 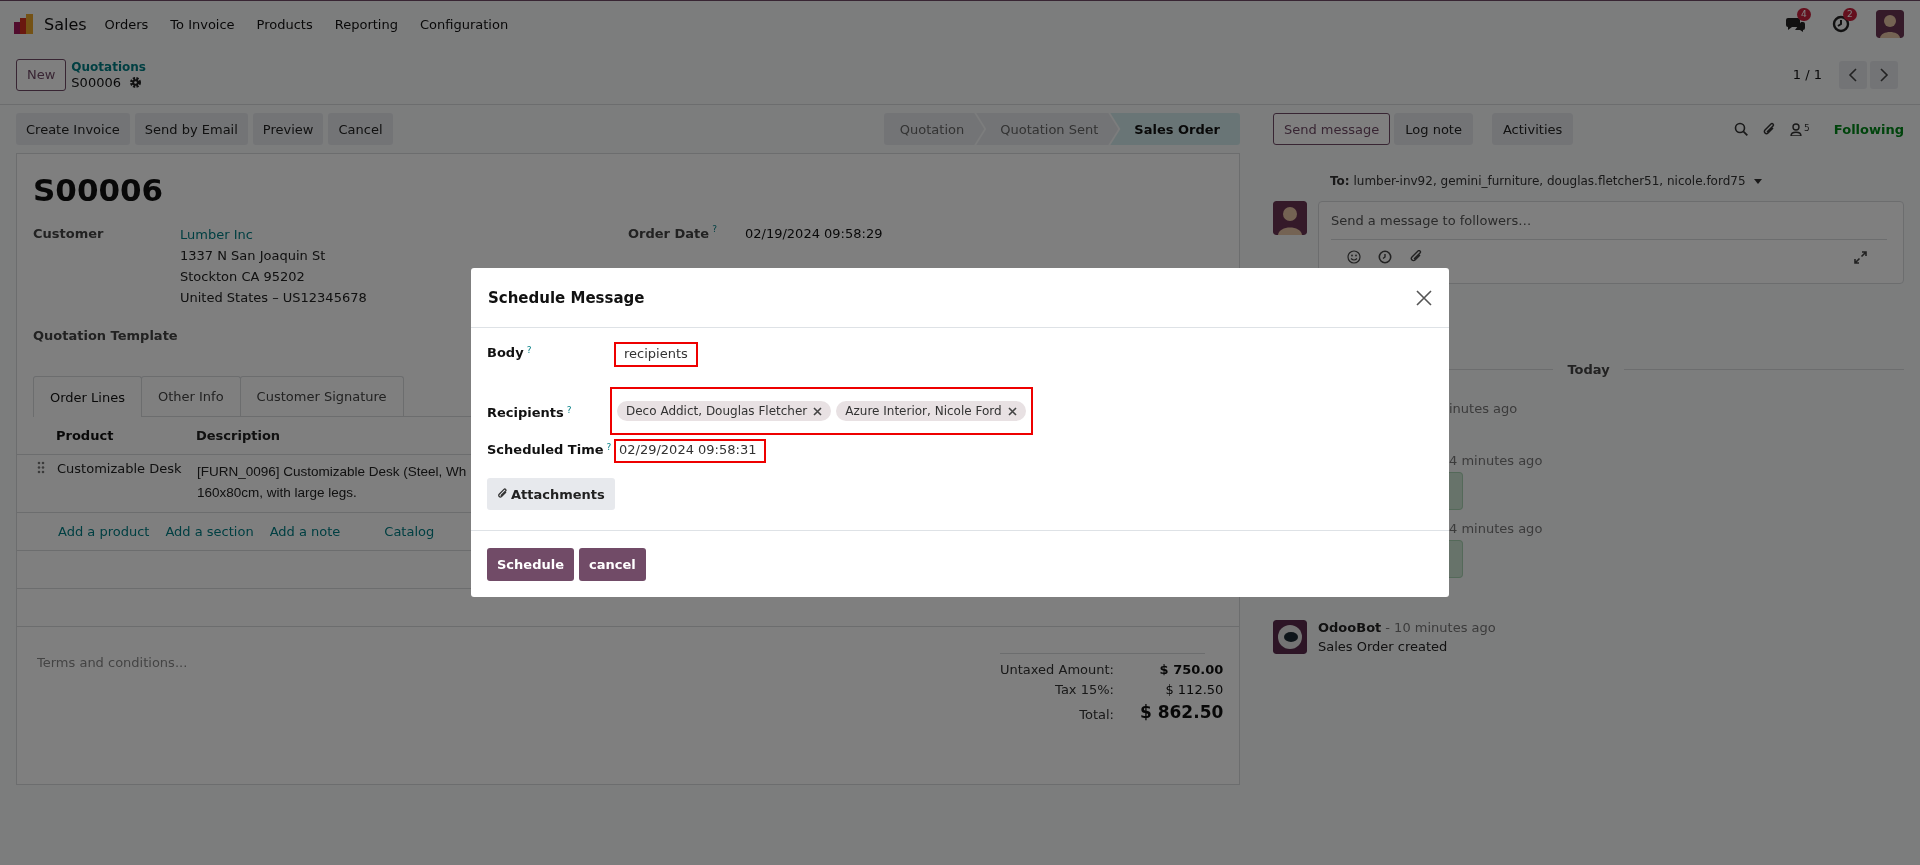 I want to click on field-value: 02/19/2024 09:58:29, so click(x=814, y=234).